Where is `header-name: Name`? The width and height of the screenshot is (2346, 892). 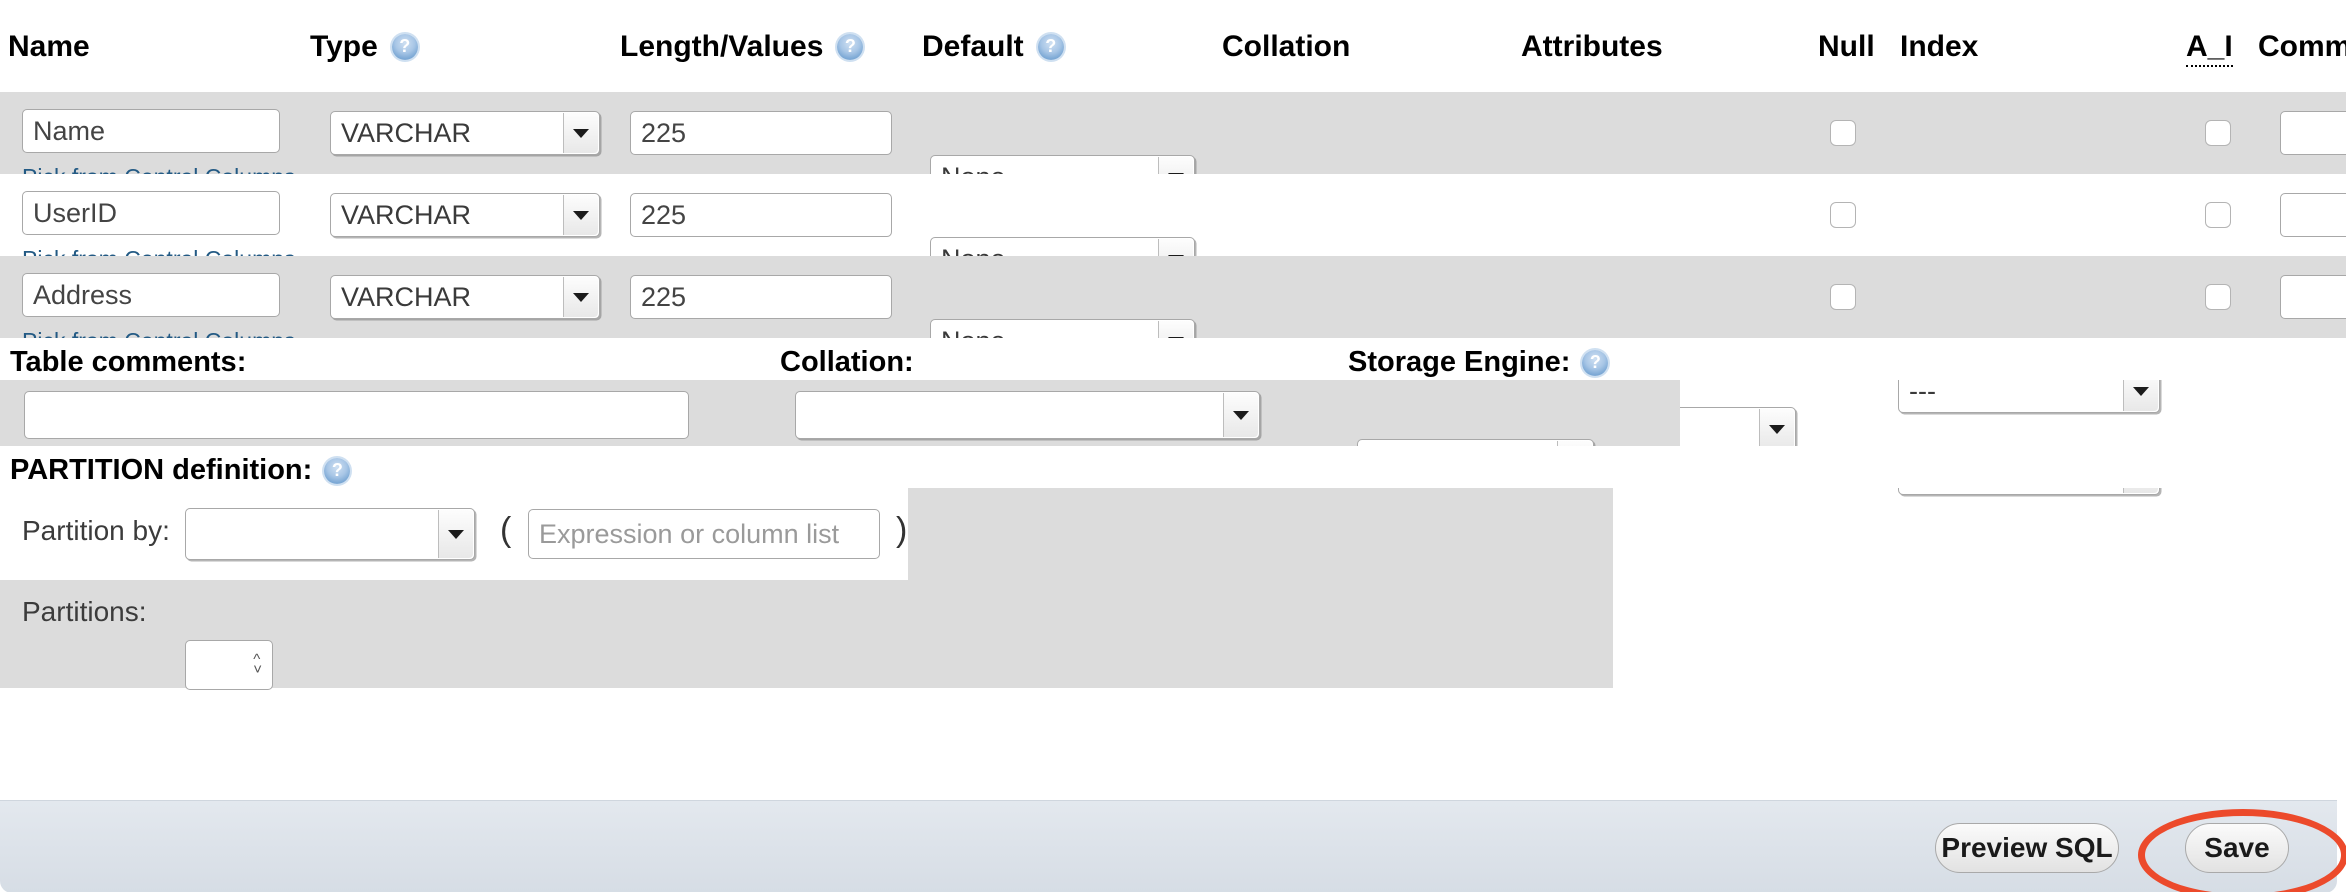
header-name: Name is located at coordinates (49, 47).